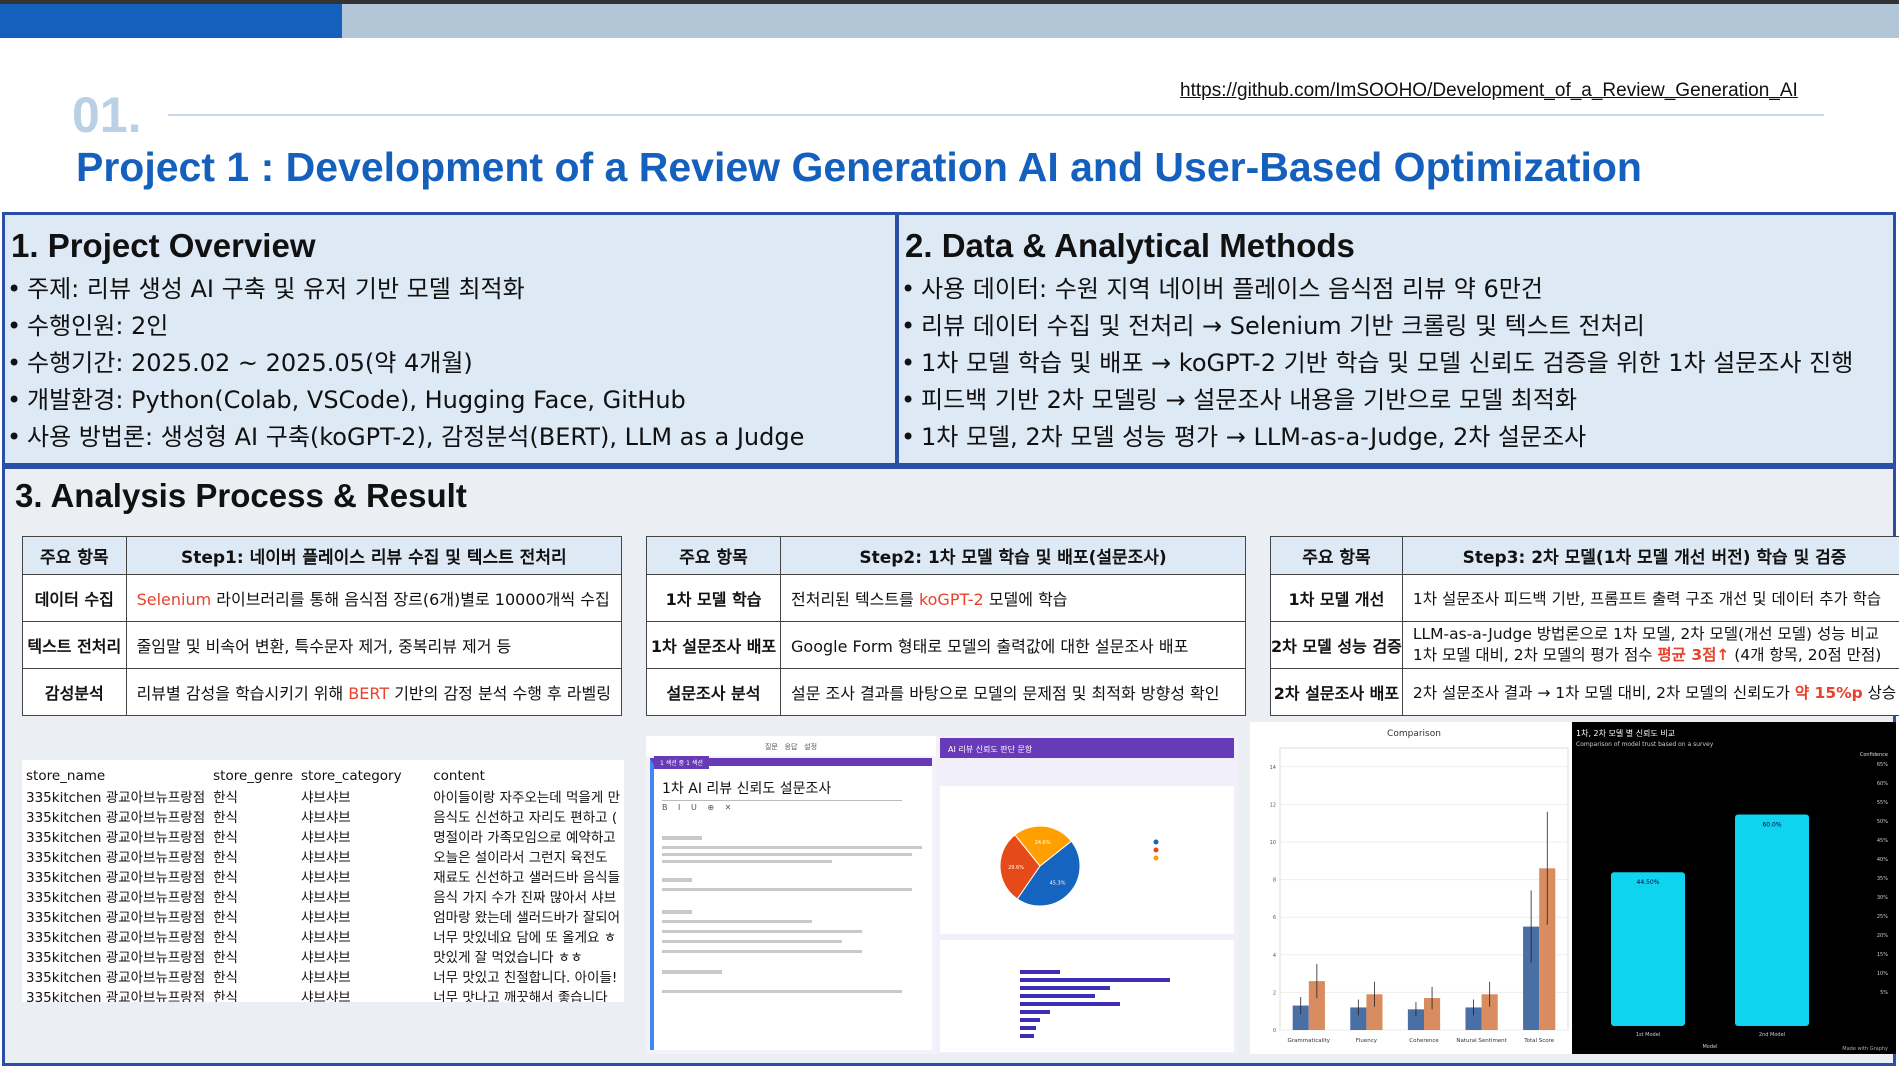 The image size is (1899, 1070). What do you see at coordinates (1273, 805) in the screenshot?
I see `y-tick-label: 12` at bounding box center [1273, 805].